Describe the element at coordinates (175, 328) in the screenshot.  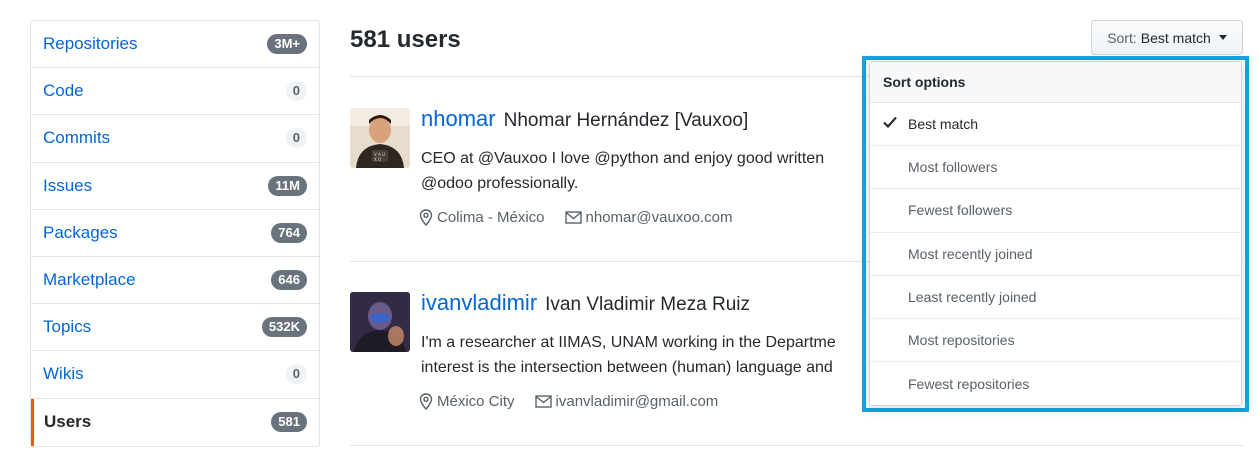
I see `nav-item-topics: Topics 532K` at that location.